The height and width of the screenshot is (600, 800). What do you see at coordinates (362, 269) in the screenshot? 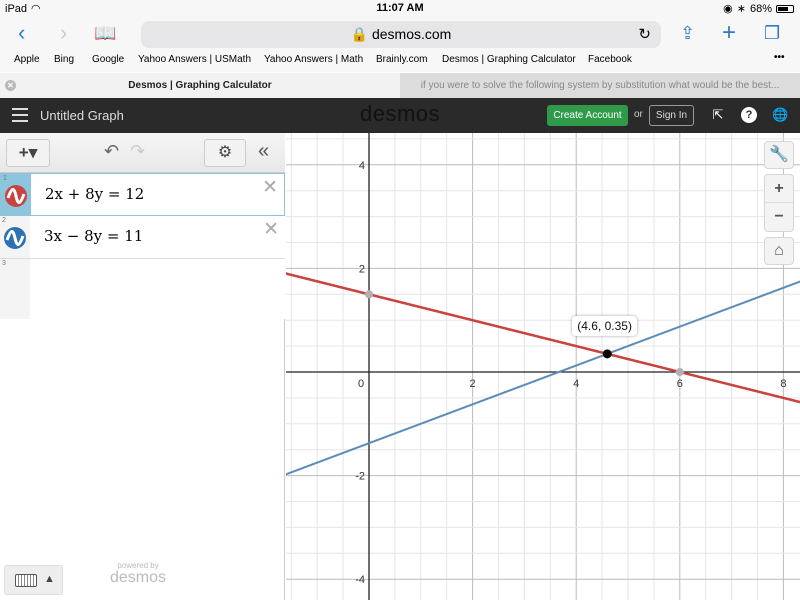
I see `y-tick-label: 2` at bounding box center [362, 269].